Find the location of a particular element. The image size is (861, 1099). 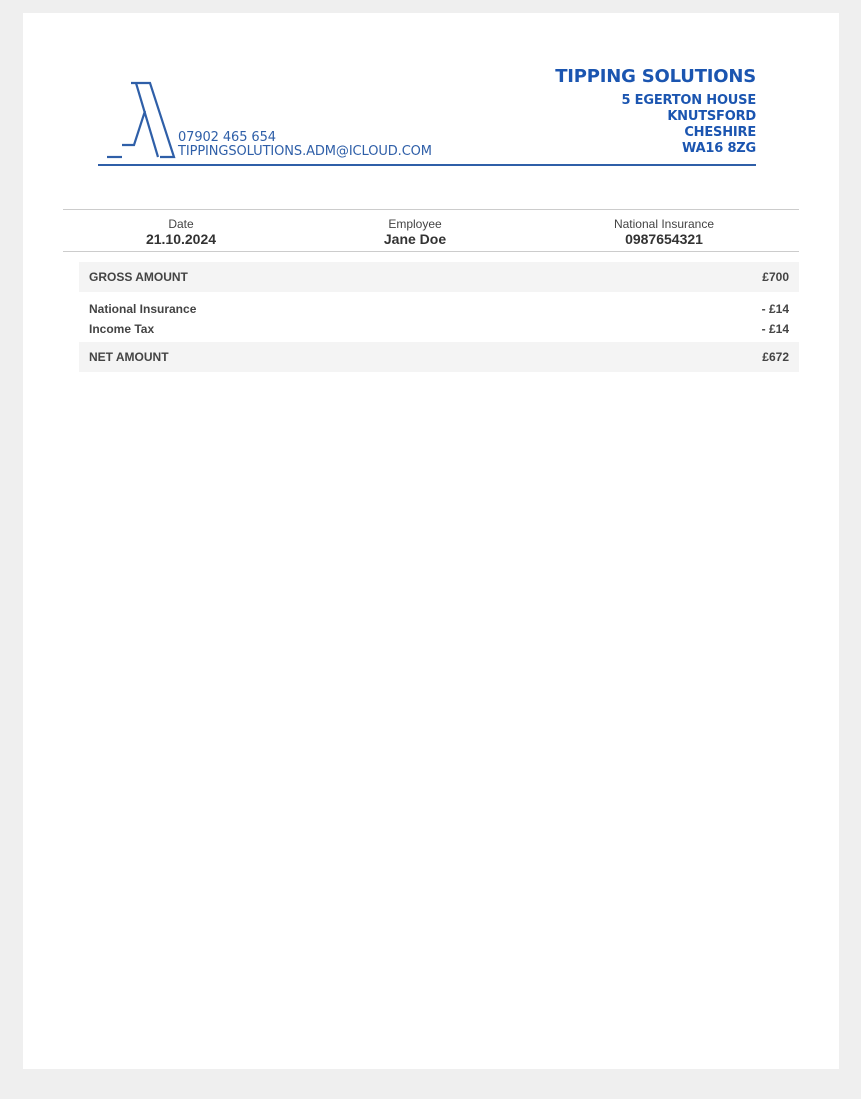

date-value: 21.10.2024 is located at coordinates (181, 239).